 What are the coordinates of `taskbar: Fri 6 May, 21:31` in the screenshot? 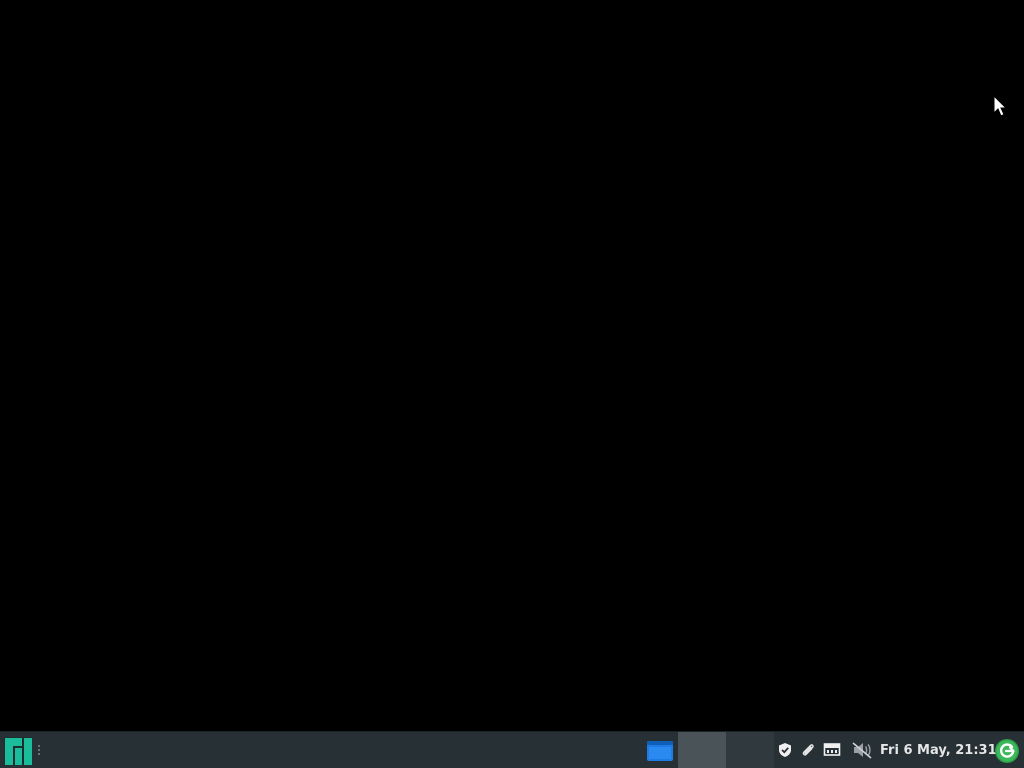 It's located at (512, 749).